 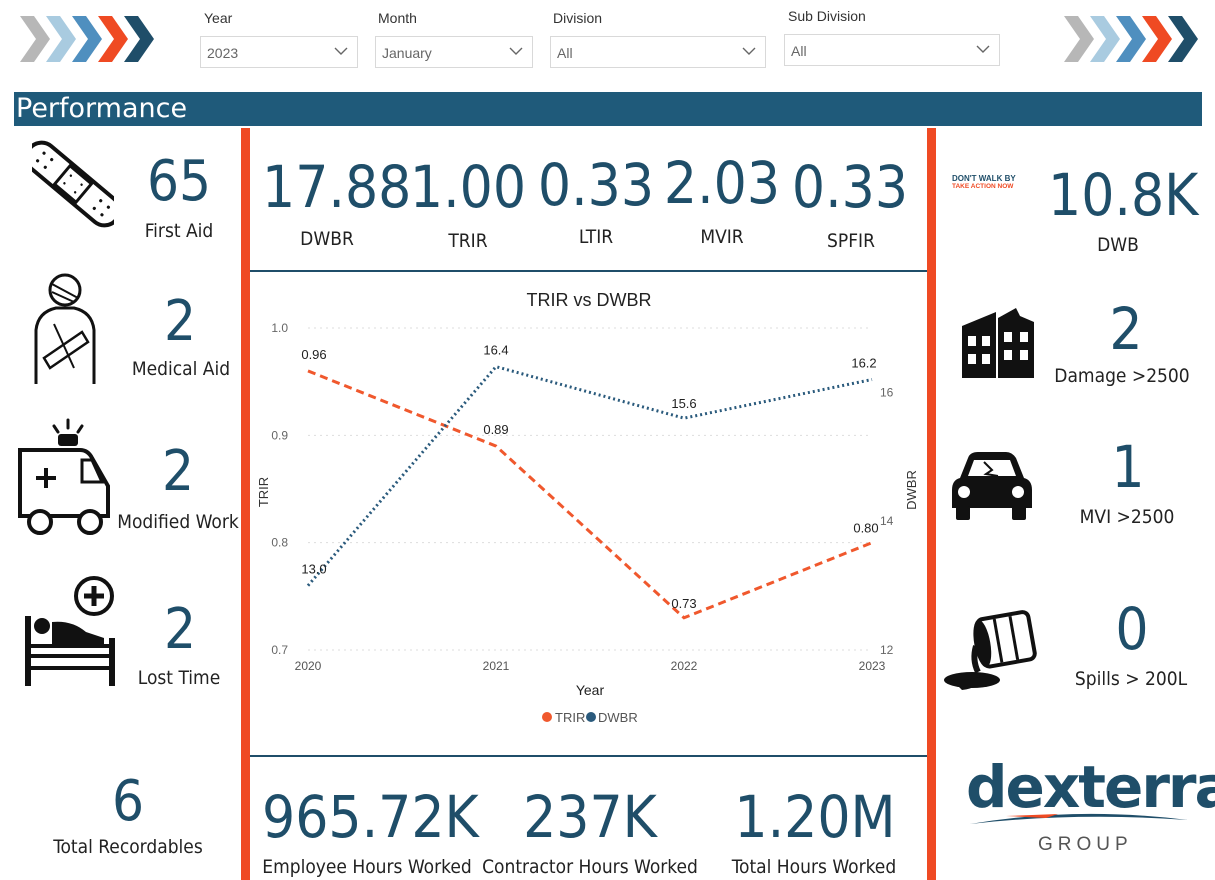 What do you see at coordinates (279, 650) in the screenshot?
I see `y-tick-label: 0.7` at bounding box center [279, 650].